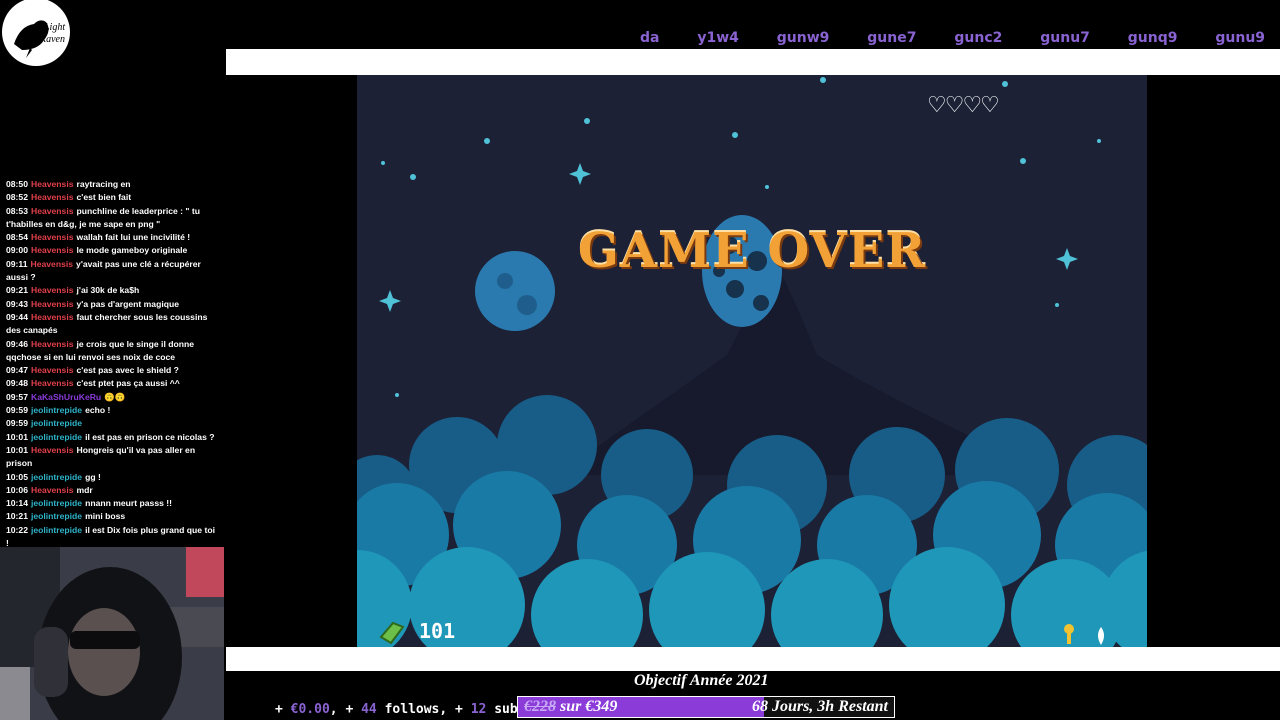 This screenshot has width=1280, height=720. Describe the element at coordinates (133, 237) in the screenshot. I see `chat-text: wallah fait lui une incivilité !` at that location.